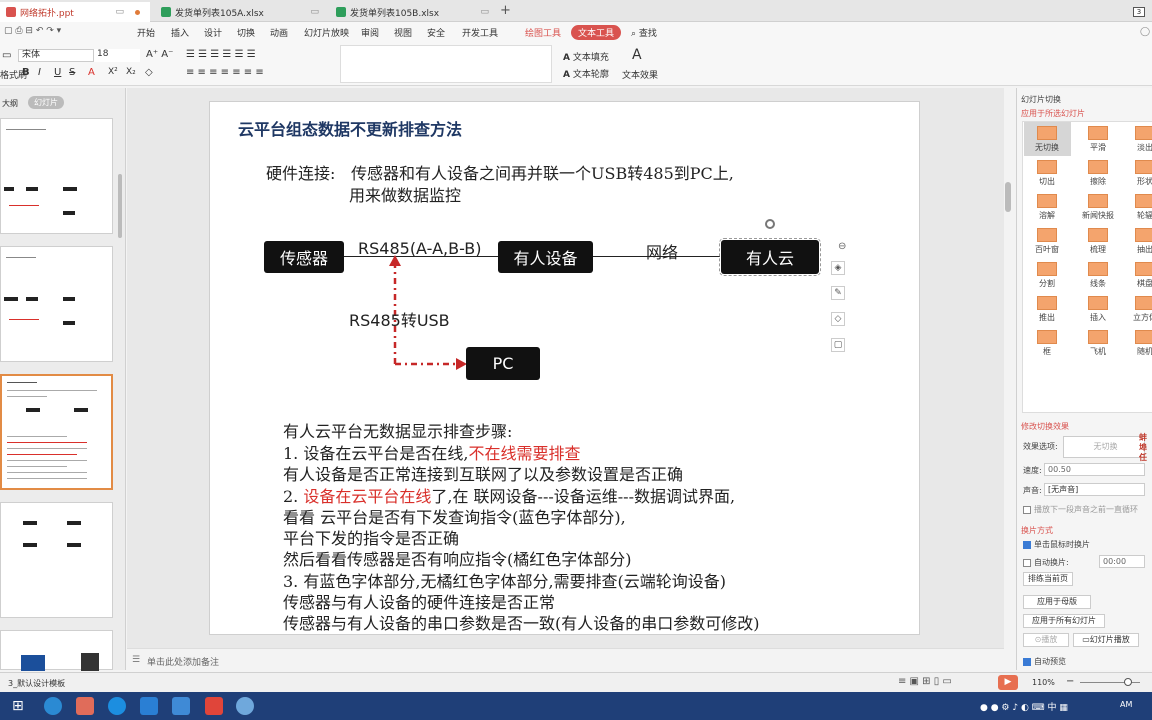 This screenshot has height=720, width=1152. What do you see at coordinates (1138, 173) in the screenshot?
I see `transition-shape: 形状` at bounding box center [1138, 173].